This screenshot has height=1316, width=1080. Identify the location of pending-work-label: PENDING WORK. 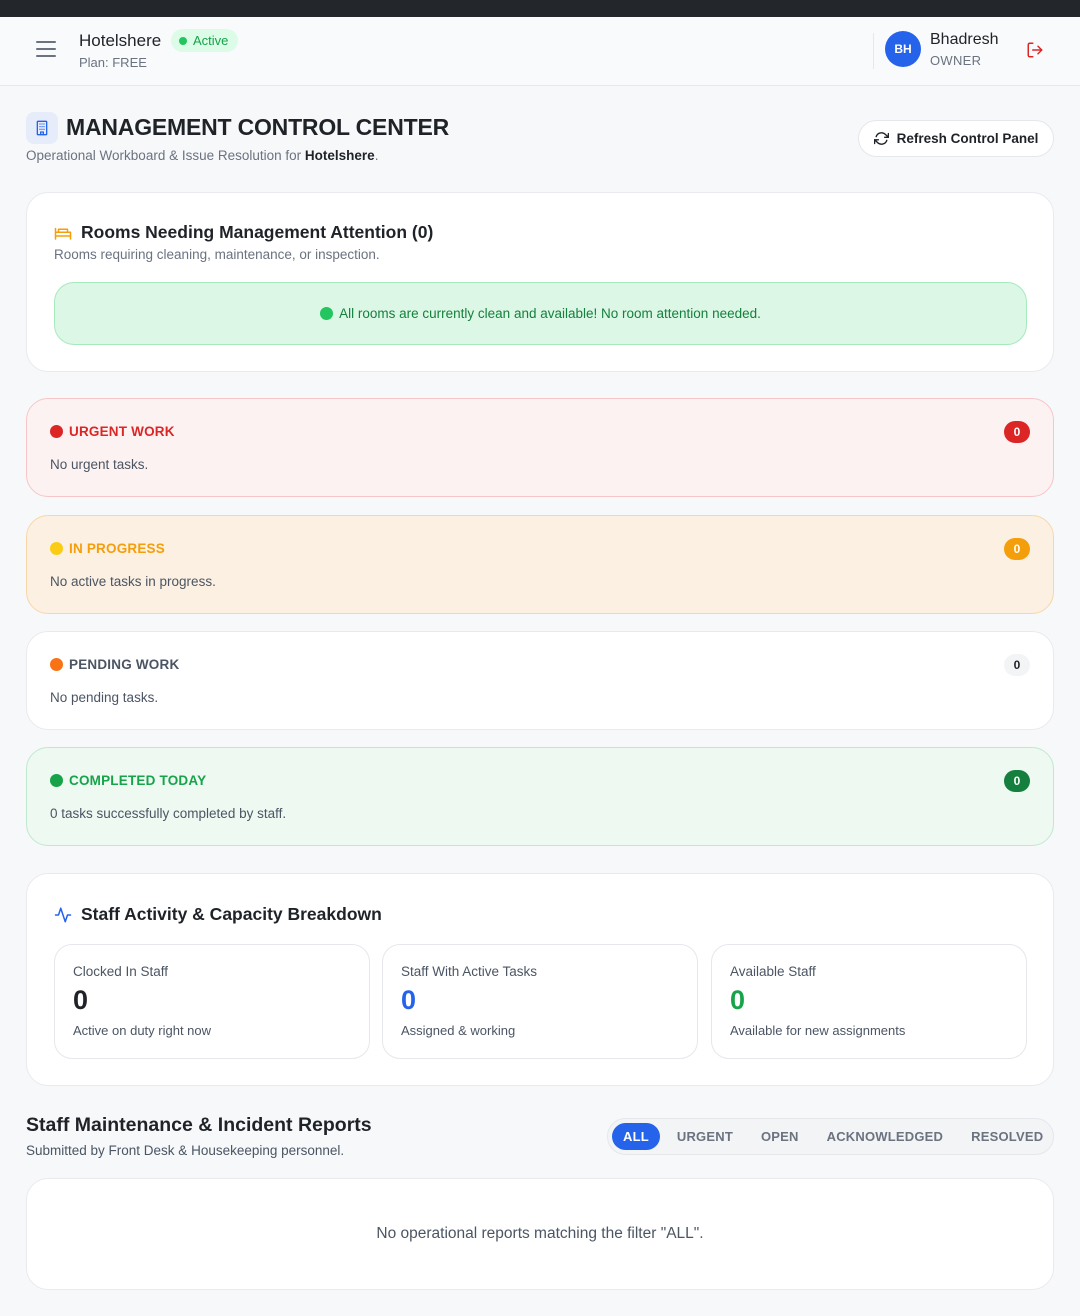
(124, 664).